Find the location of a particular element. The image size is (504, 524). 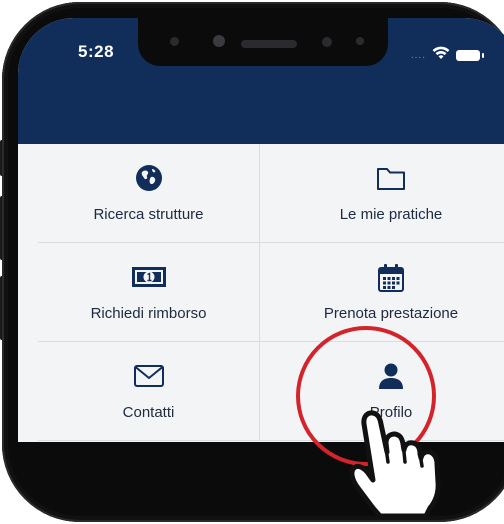

wifi-icon is located at coordinates (441, 55).